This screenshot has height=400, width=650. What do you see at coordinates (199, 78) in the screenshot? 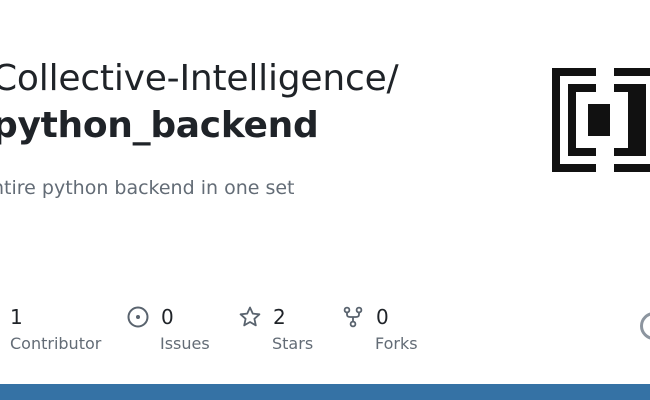
I see `repo-owner: Collective-Intelligence/` at bounding box center [199, 78].